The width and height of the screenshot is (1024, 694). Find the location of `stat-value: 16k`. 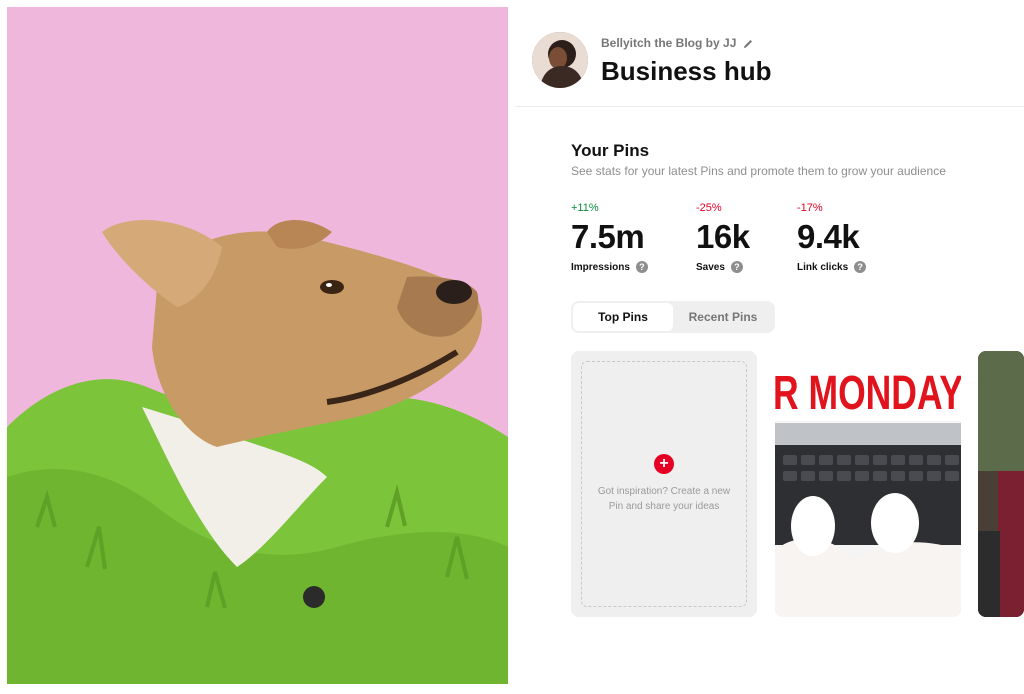

stat-value: 16k is located at coordinates (723, 236).